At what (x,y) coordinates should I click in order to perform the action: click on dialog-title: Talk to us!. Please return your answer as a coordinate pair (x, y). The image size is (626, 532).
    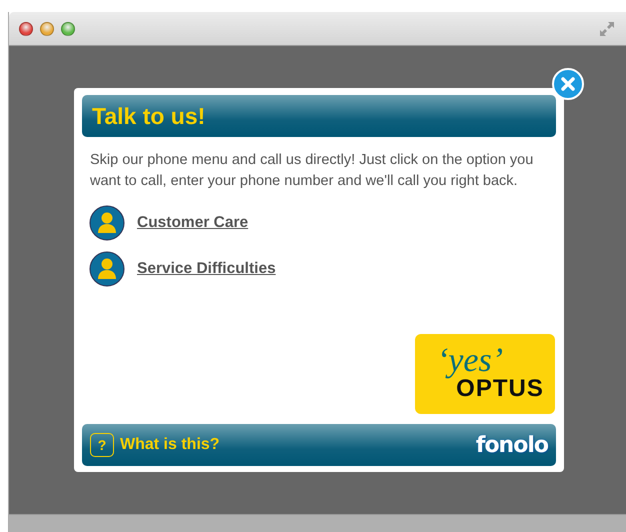
    Looking at the image, I should click on (149, 116).